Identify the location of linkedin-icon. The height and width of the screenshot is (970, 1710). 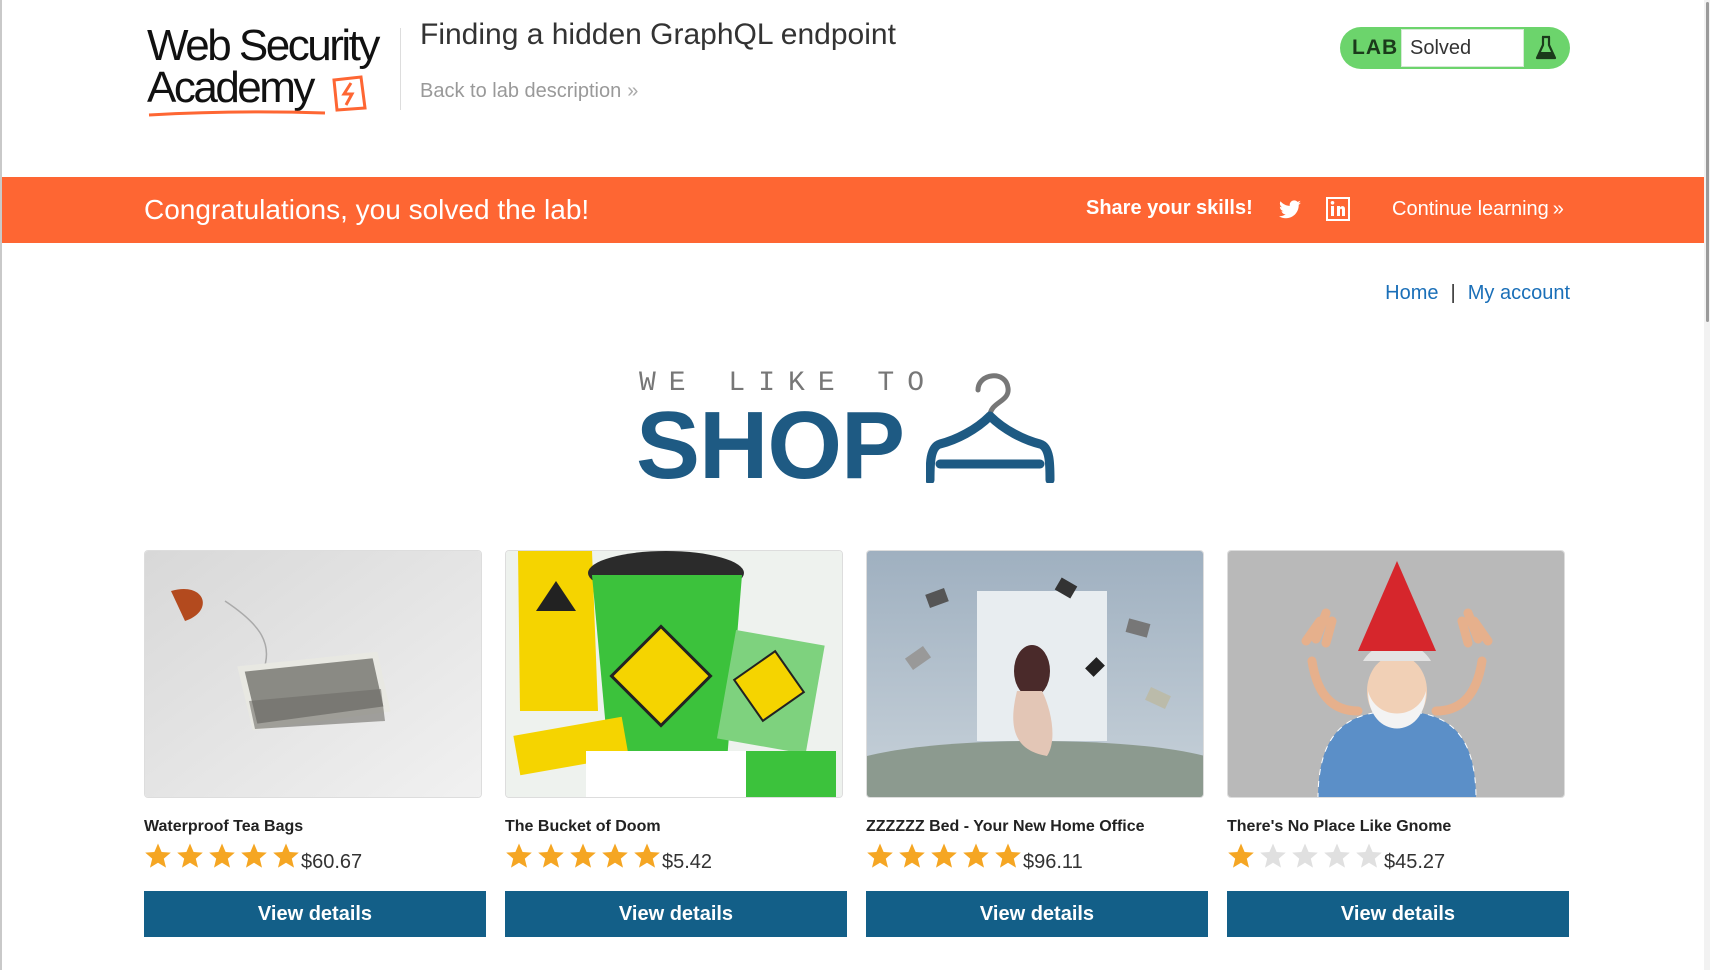
(1338, 209).